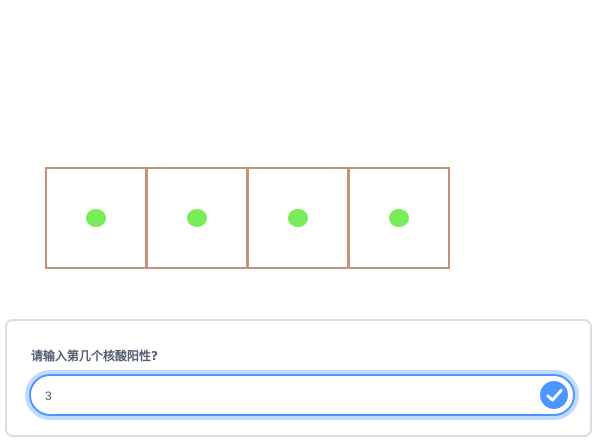 This screenshot has height=444, width=600. What do you see at coordinates (285, 396) in the screenshot?
I see `answer-input` at bounding box center [285, 396].